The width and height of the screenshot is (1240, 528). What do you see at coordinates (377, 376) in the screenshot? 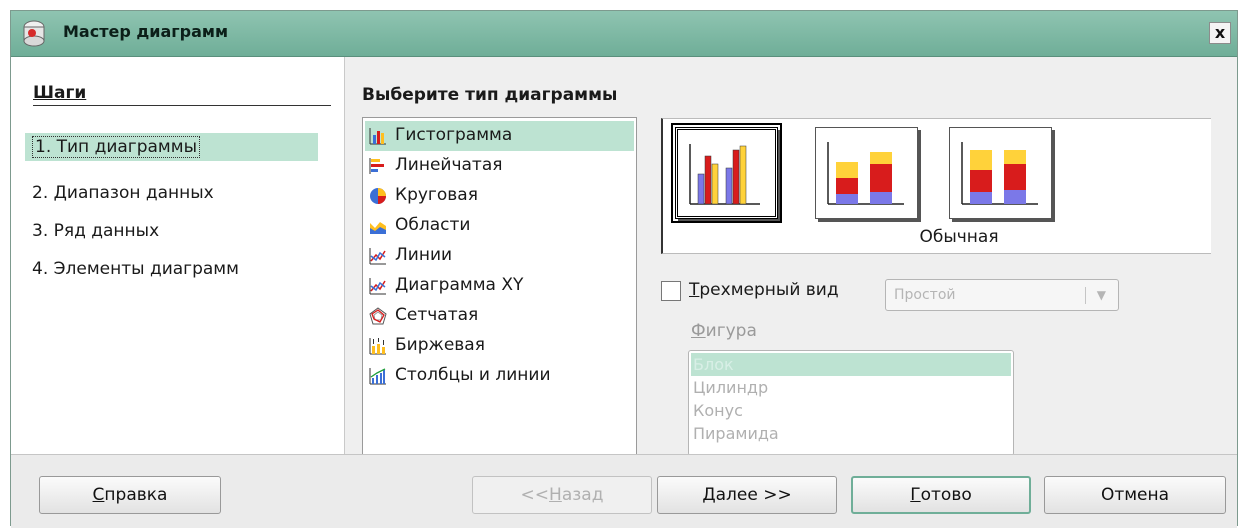
I see `column-line-chart-icon` at bounding box center [377, 376].